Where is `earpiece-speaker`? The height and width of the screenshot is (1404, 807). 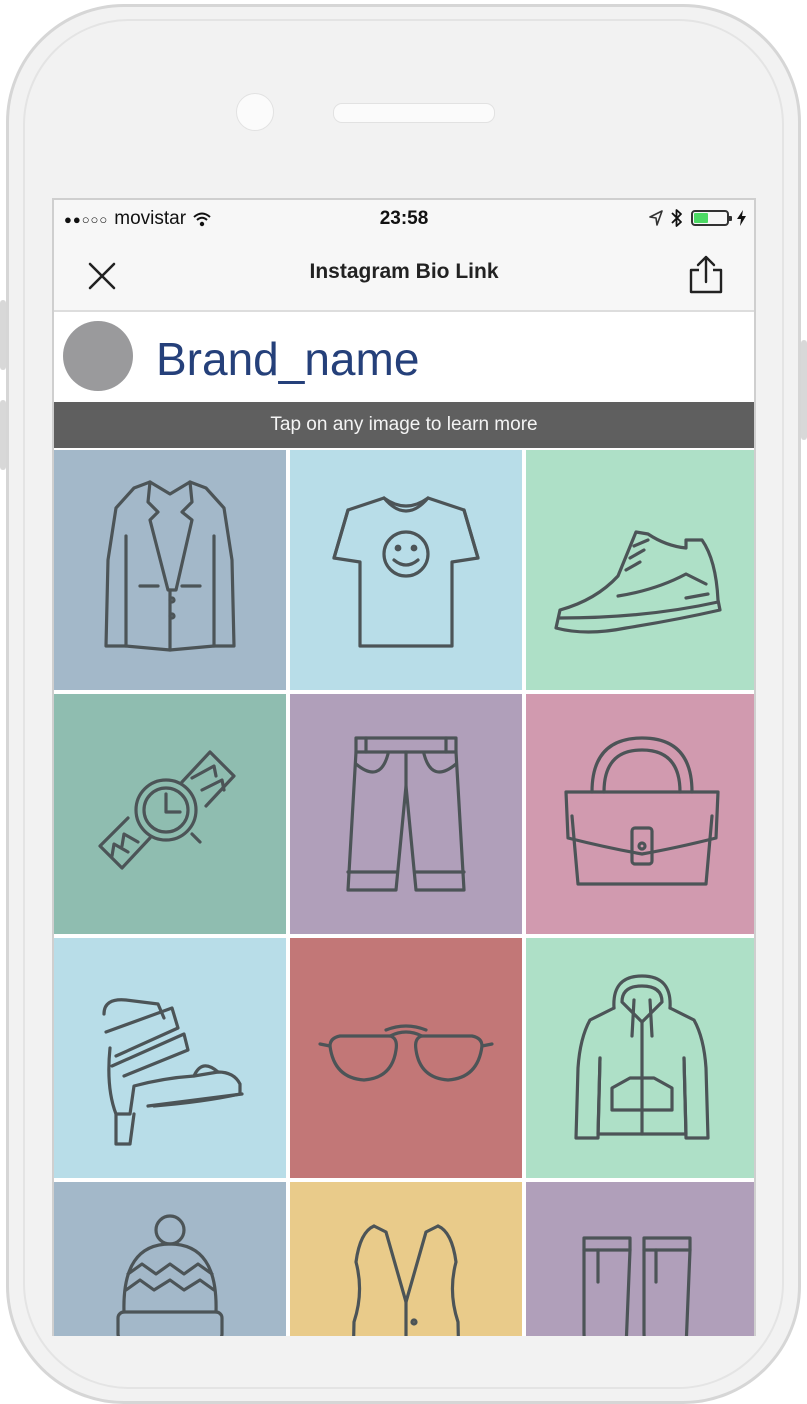
earpiece-speaker is located at coordinates (414, 113).